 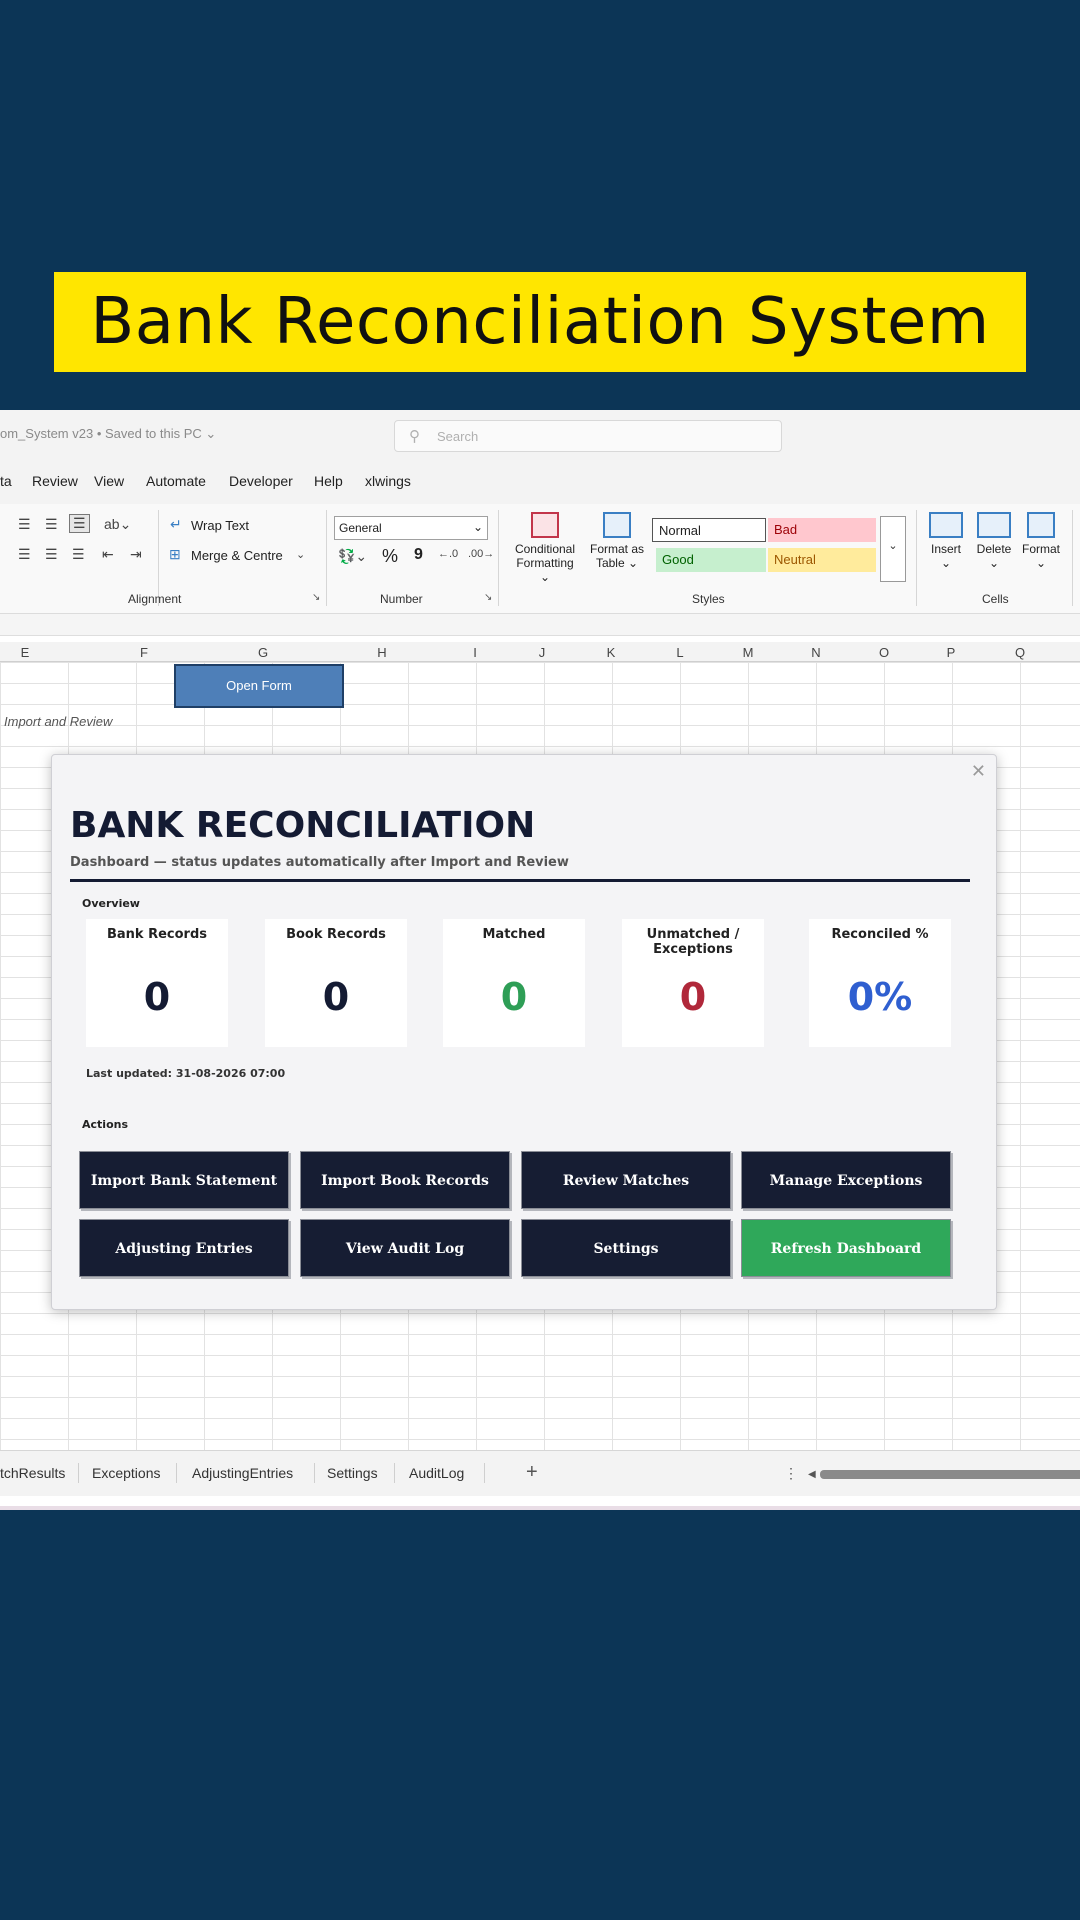 What do you see at coordinates (300, 554) in the screenshot?
I see `merge-dropdown-icon: ⌄` at bounding box center [300, 554].